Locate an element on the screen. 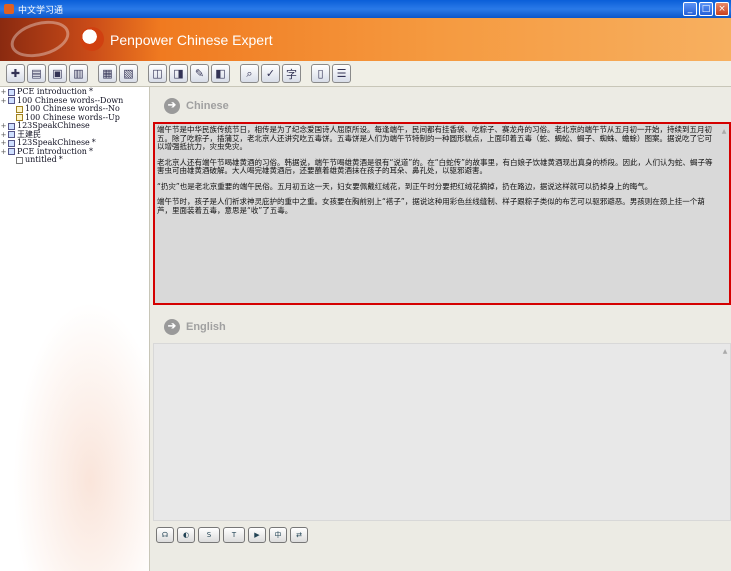  banner-swirl-graphic is located at coordinates (40, 39).